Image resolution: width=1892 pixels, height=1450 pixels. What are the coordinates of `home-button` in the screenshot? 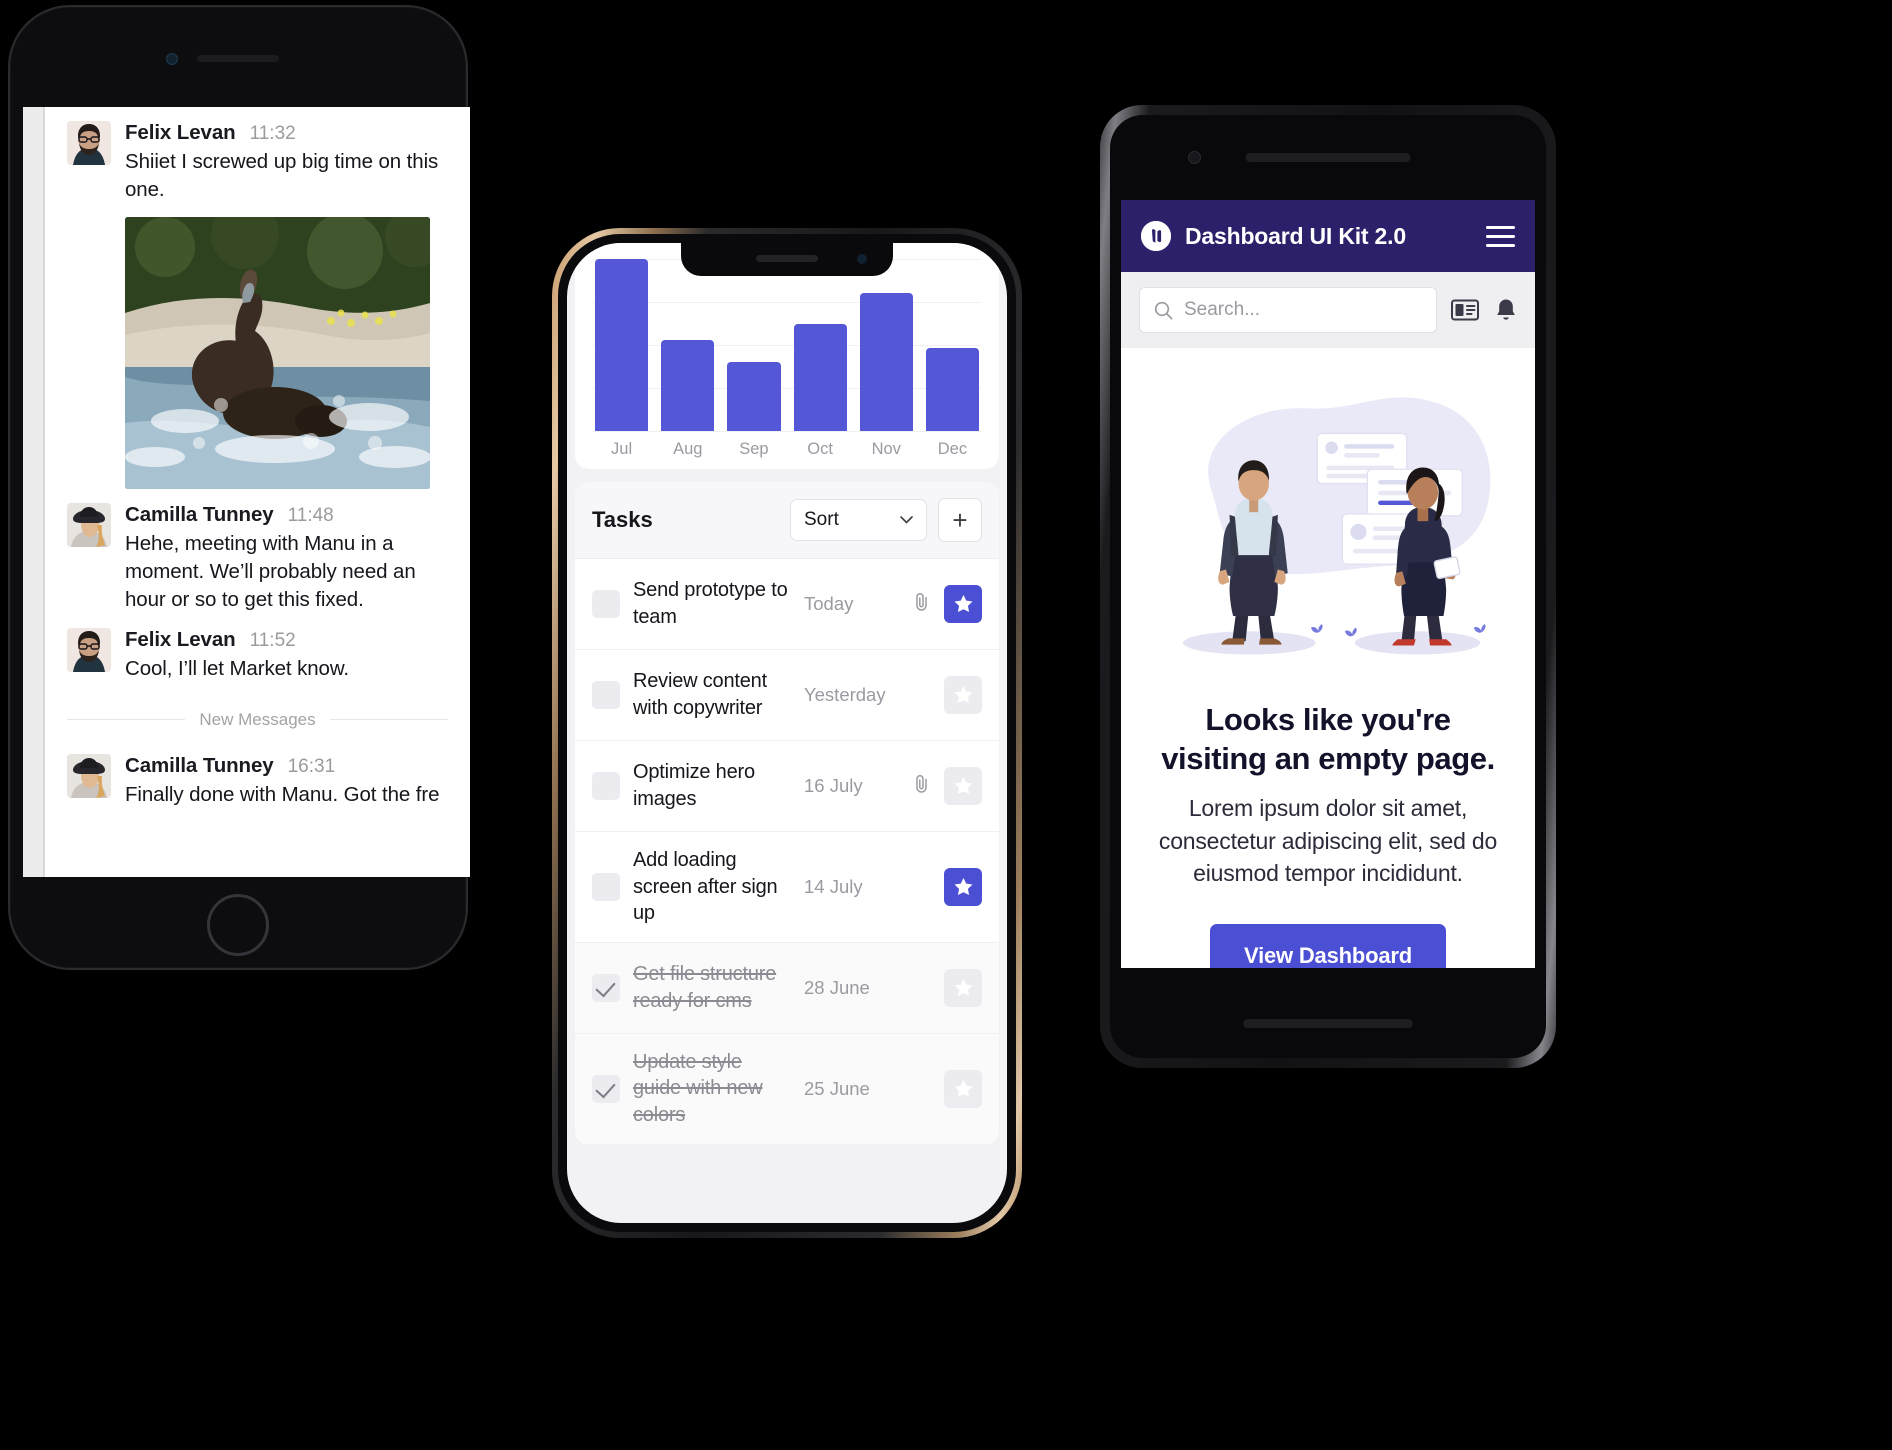 It's located at (238, 925).